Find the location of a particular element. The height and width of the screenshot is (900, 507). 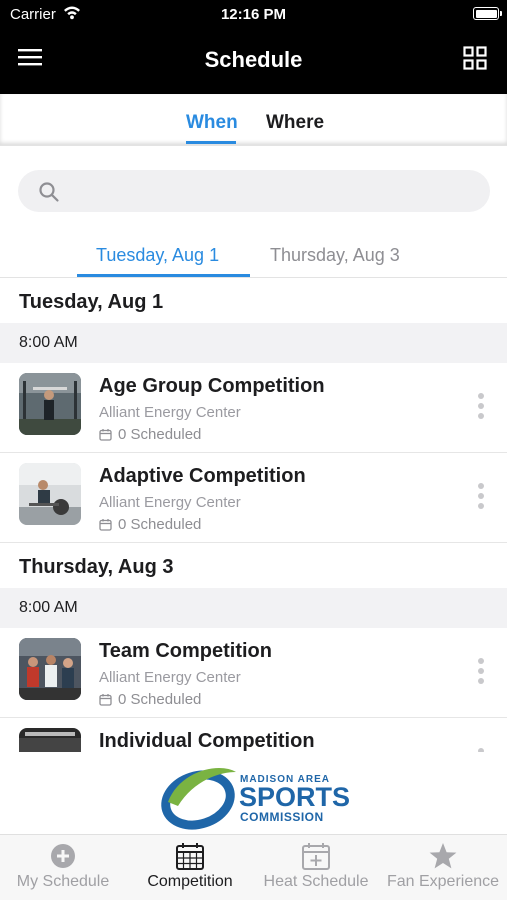

search-input is located at coordinates (270, 191).